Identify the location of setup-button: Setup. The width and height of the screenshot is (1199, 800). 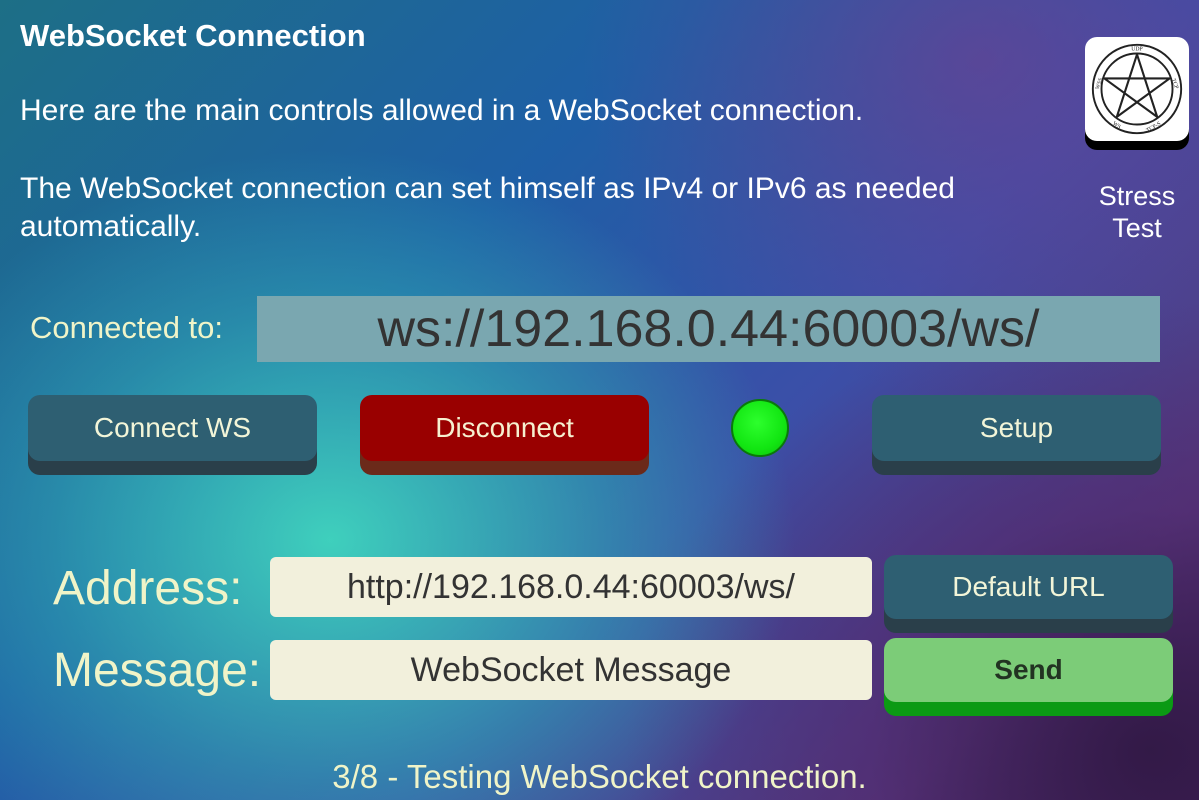
(1016, 428).